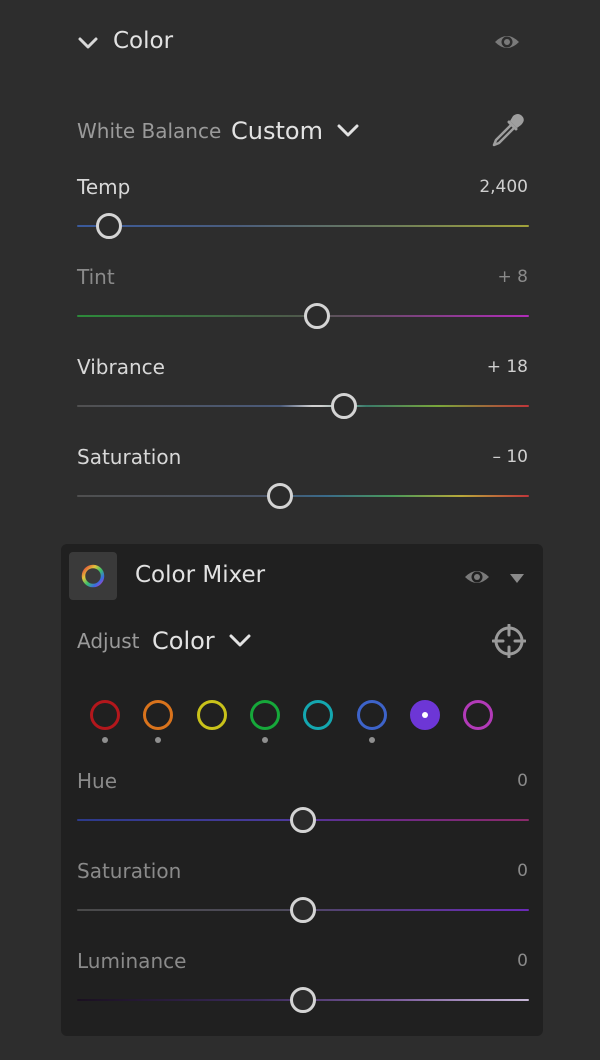 This screenshot has height=1060, width=600. I want to click on target-icon, so click(509, 641).